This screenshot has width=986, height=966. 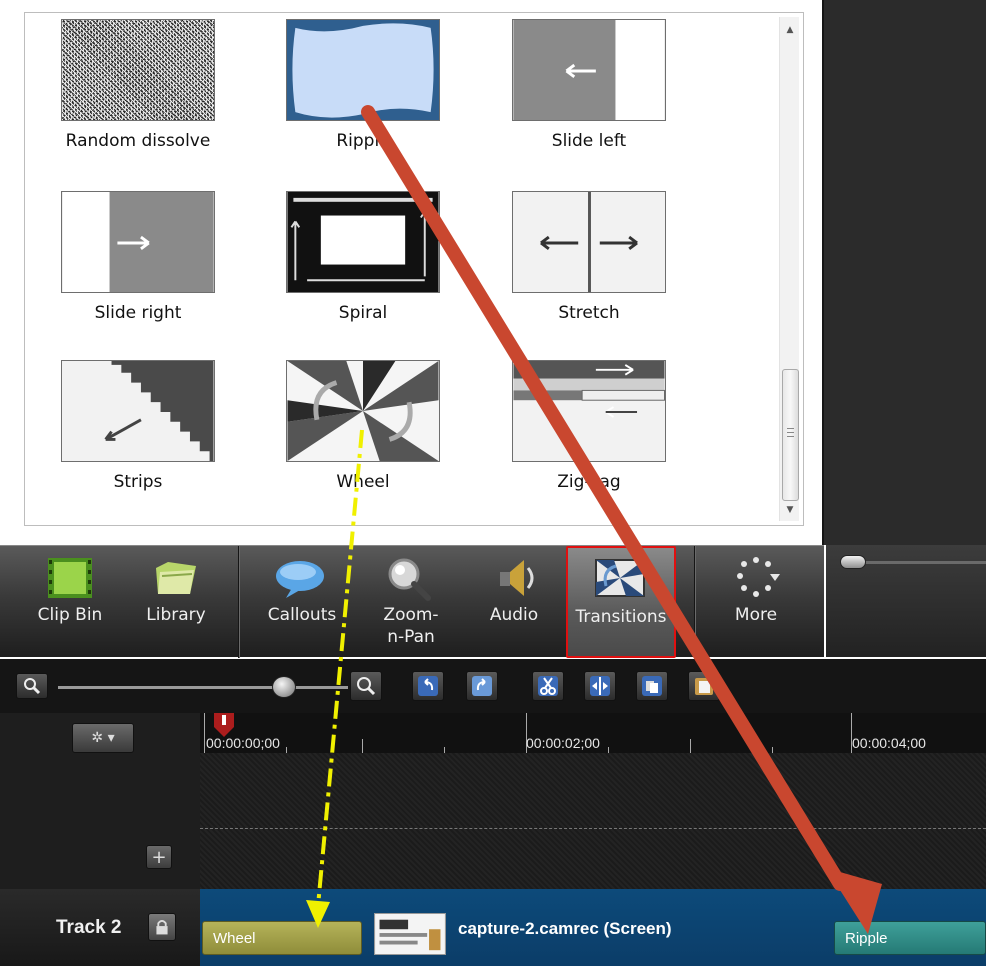 What do you see at coordinates (176, 615) in the screenshot?
I see `tab-label: Library` at bounding box center [176, 615].